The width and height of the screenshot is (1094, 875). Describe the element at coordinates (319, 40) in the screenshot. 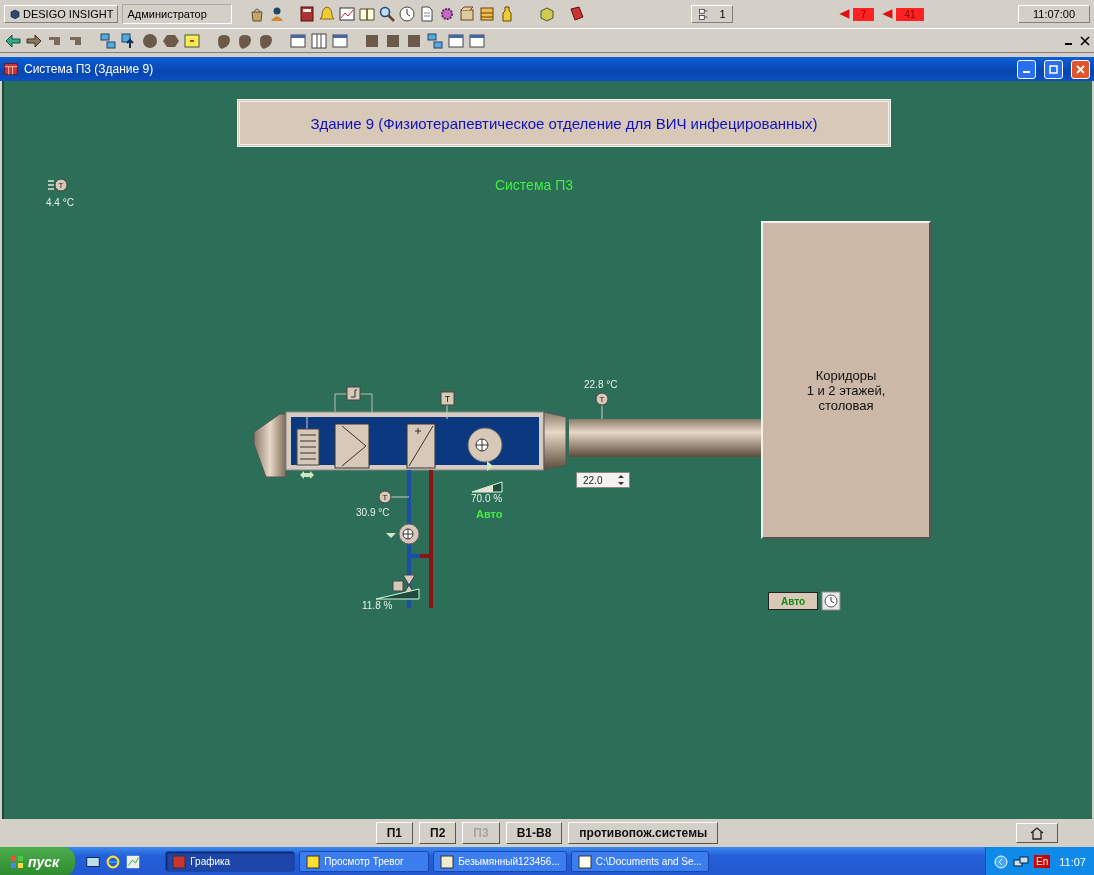

I see `columns-icon` at that location.